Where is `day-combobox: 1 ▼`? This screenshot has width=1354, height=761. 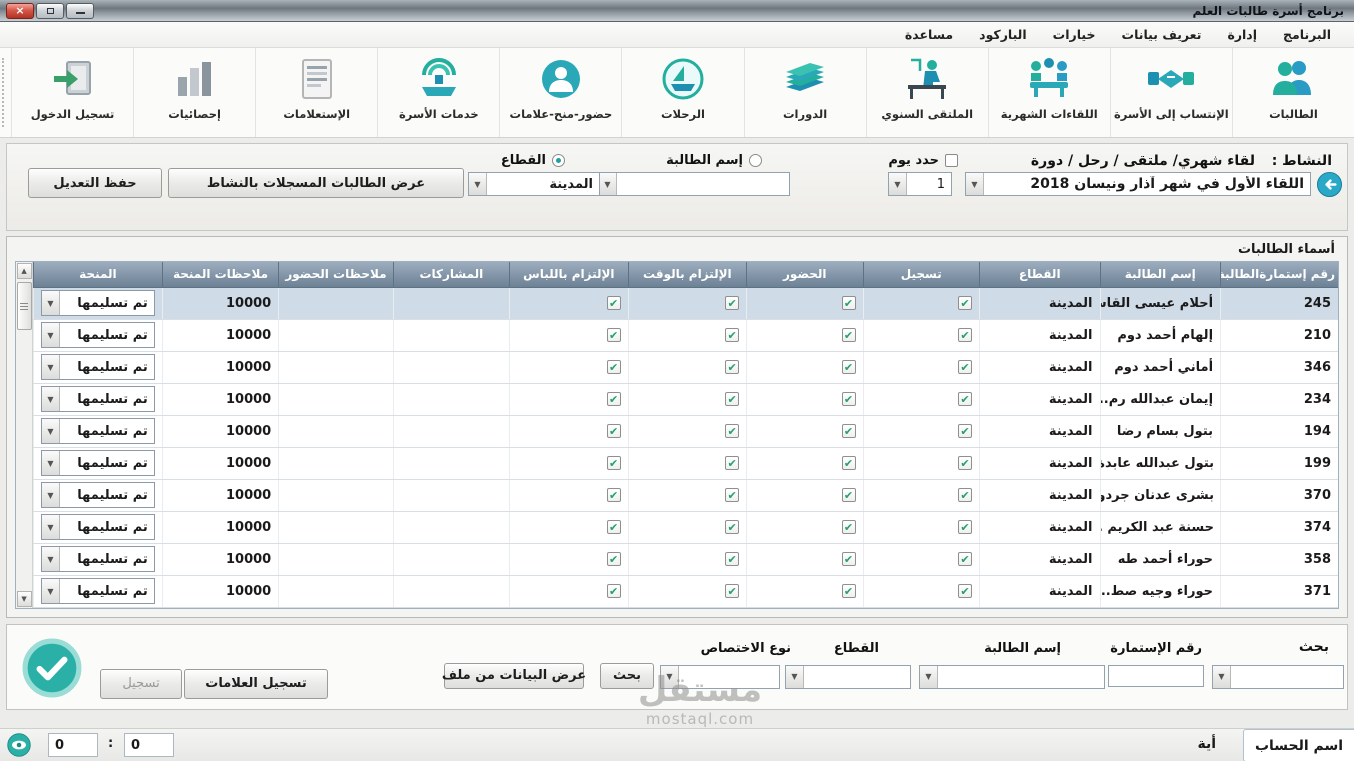
day-combobox: 1 ▼ is located at coordinates (920, 184).